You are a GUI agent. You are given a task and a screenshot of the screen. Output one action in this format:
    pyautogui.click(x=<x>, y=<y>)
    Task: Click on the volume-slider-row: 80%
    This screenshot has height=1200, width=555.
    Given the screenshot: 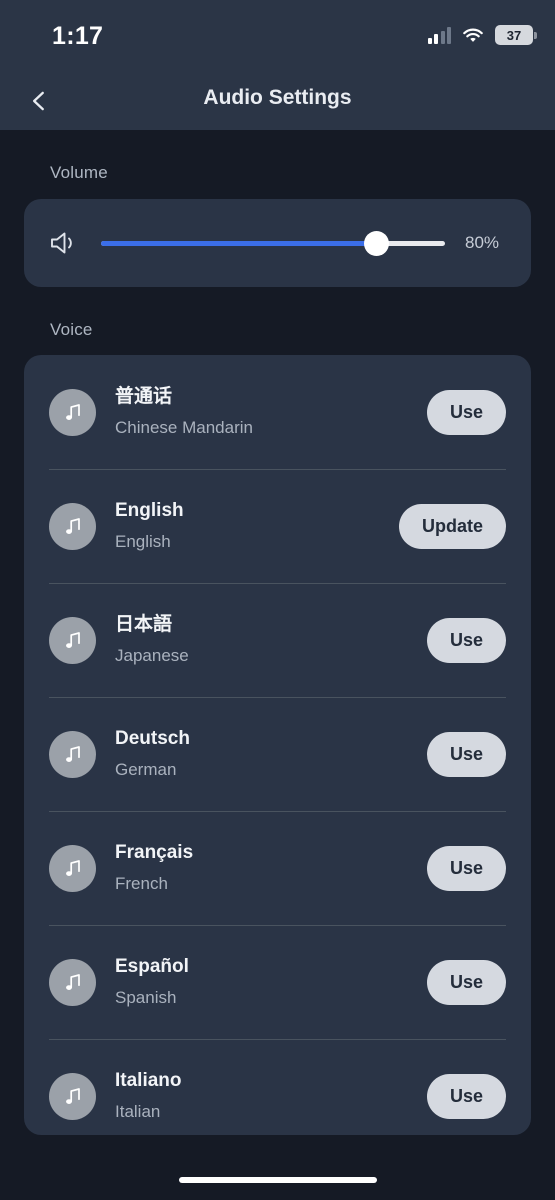 What is the action you would take?
    pyautogui.click(x=277, y=243)
    